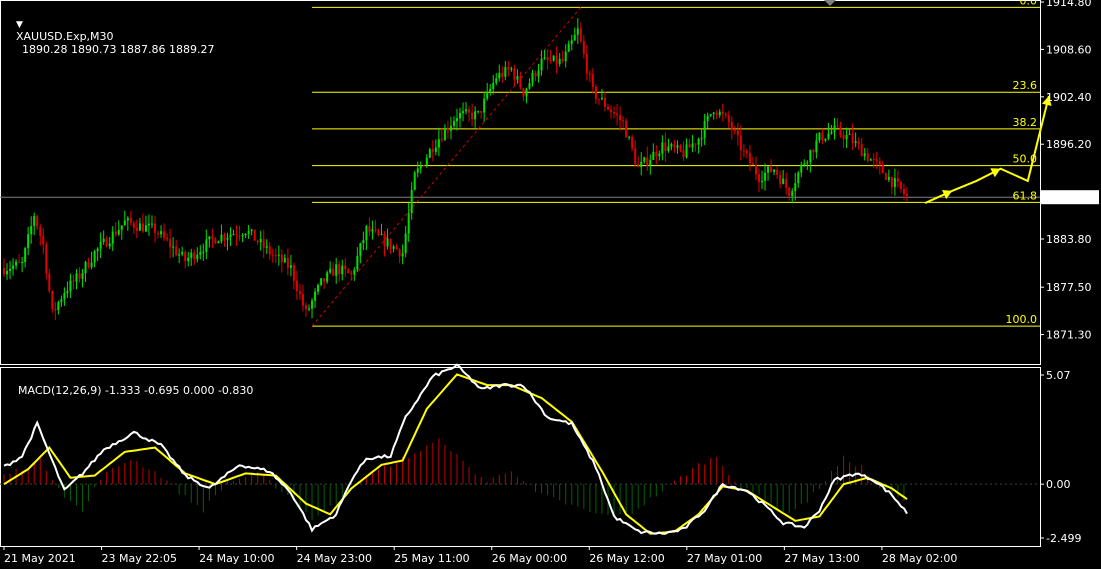 The image size is (1101, 569). Describe the element at coordinates (1069, 49) in the screenshot. I see `price-axis-label: 1908.60` at that location.